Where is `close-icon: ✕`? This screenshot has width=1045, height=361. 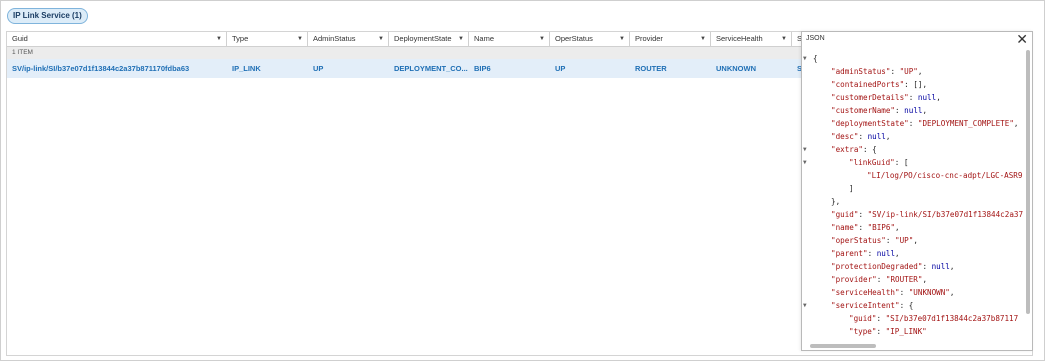
close-icon: ✕ is located at coordinates (1022, 39).